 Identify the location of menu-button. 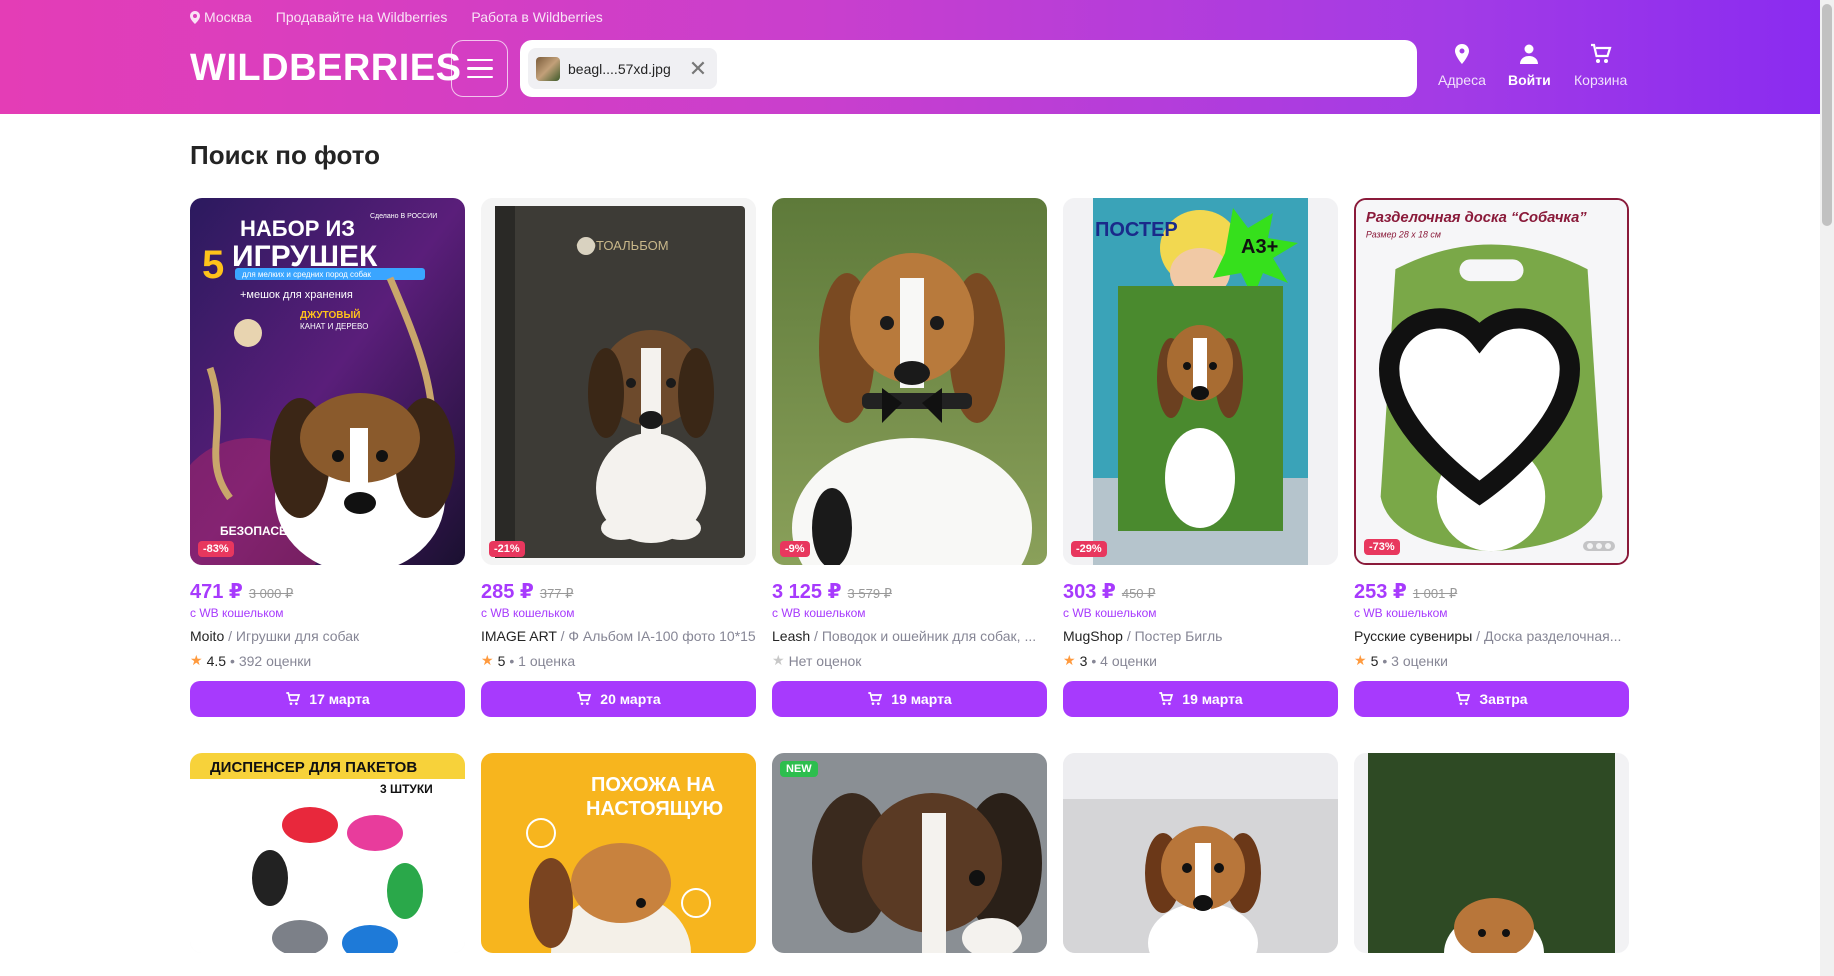
(479, 68).